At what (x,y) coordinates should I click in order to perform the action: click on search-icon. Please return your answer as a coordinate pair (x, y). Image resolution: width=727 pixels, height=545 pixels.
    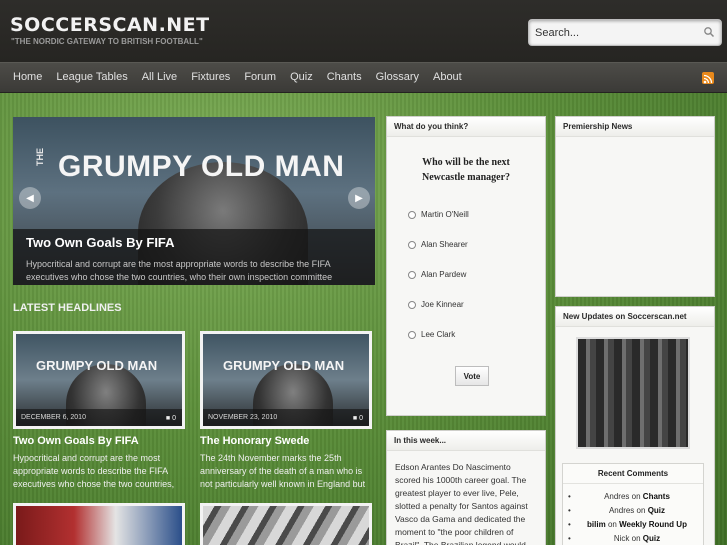
    Looking at the image, I should click on (709, 32).